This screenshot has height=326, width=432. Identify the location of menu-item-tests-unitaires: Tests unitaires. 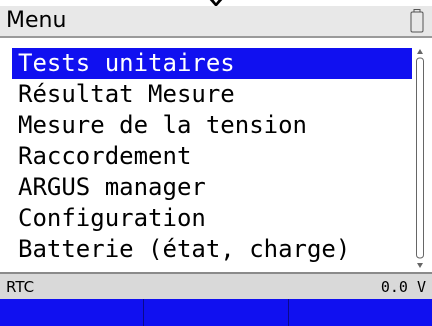
(212, 63).